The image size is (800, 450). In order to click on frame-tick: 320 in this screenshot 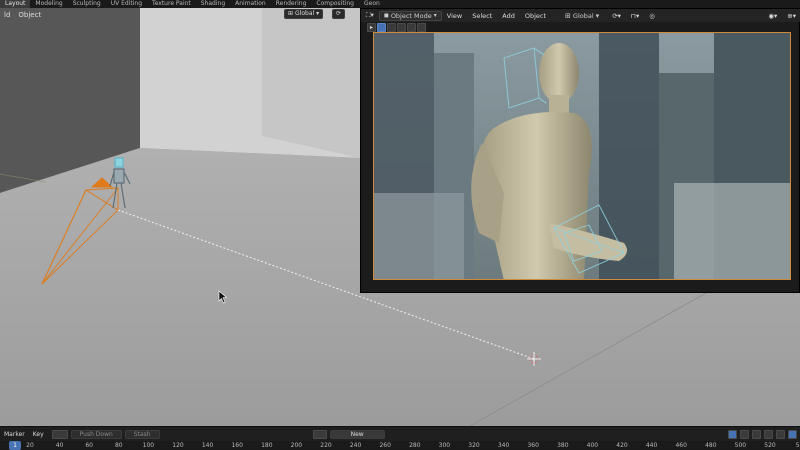, I will do `click(474, 445)`.